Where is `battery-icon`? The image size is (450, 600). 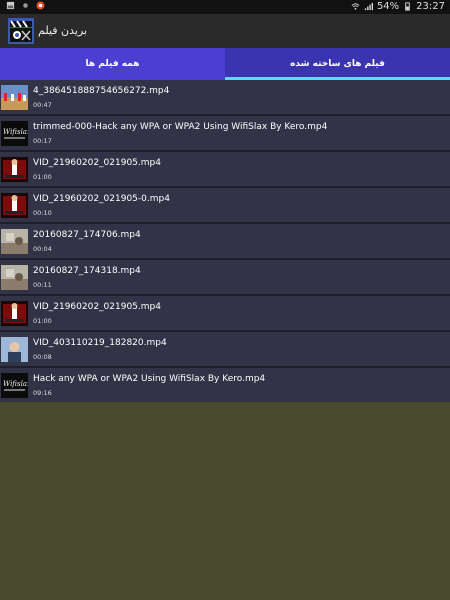 battery-icon is located at coordinates (407, 6).